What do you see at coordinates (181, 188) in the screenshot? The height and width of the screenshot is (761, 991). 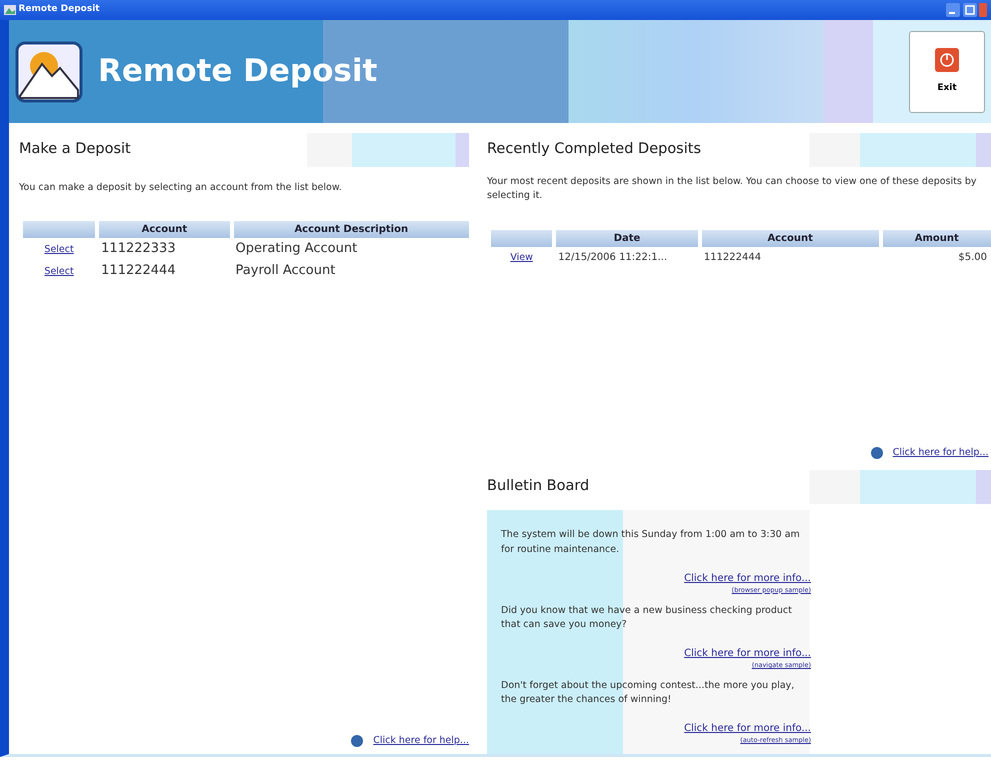 I see `intro-text: You can make a deposit by selecting an account from the list below.` at bounding box center [181, 188].